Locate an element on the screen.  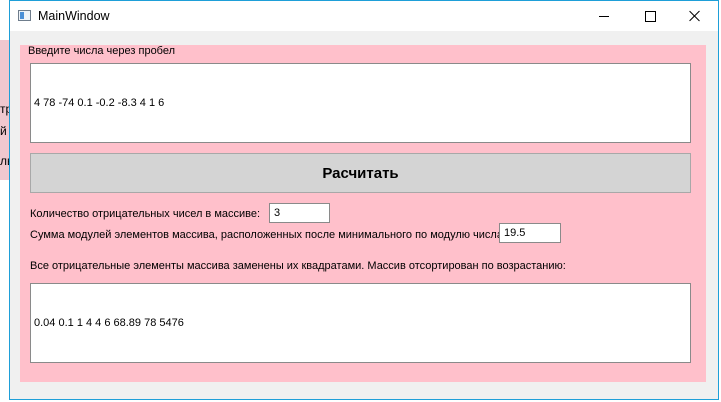
calculate-button-label: Расчитать is located at coordinates (360, 173).